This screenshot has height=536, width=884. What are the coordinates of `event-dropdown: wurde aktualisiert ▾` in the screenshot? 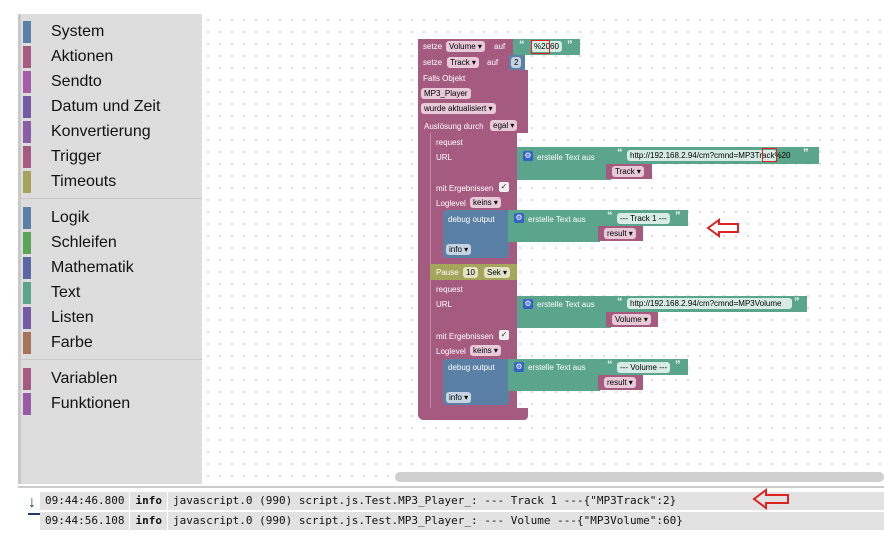 It's located at (458, 108).